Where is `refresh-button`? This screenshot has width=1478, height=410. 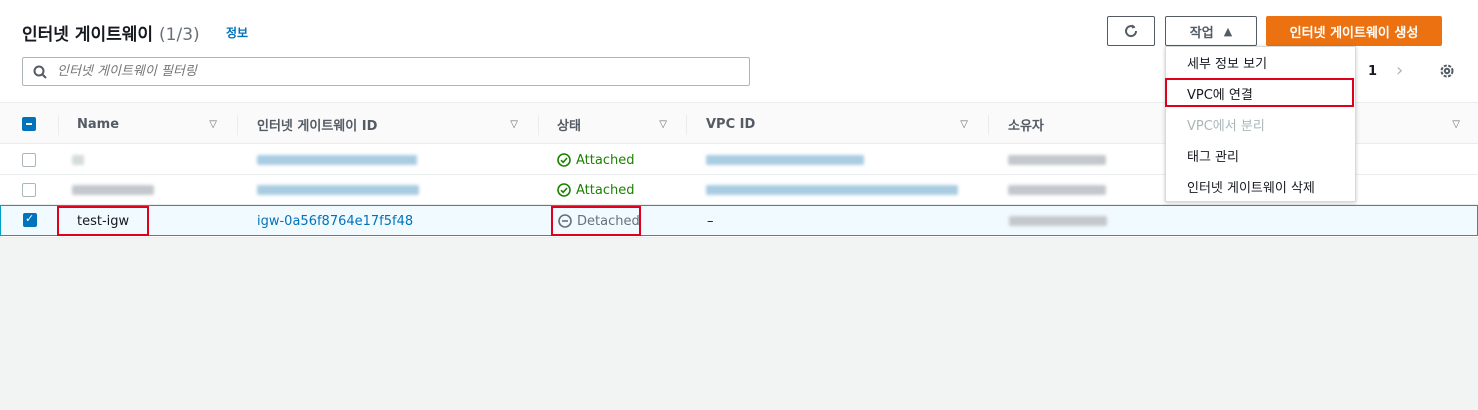 refresh-button is located at coordinates (1131, 31).